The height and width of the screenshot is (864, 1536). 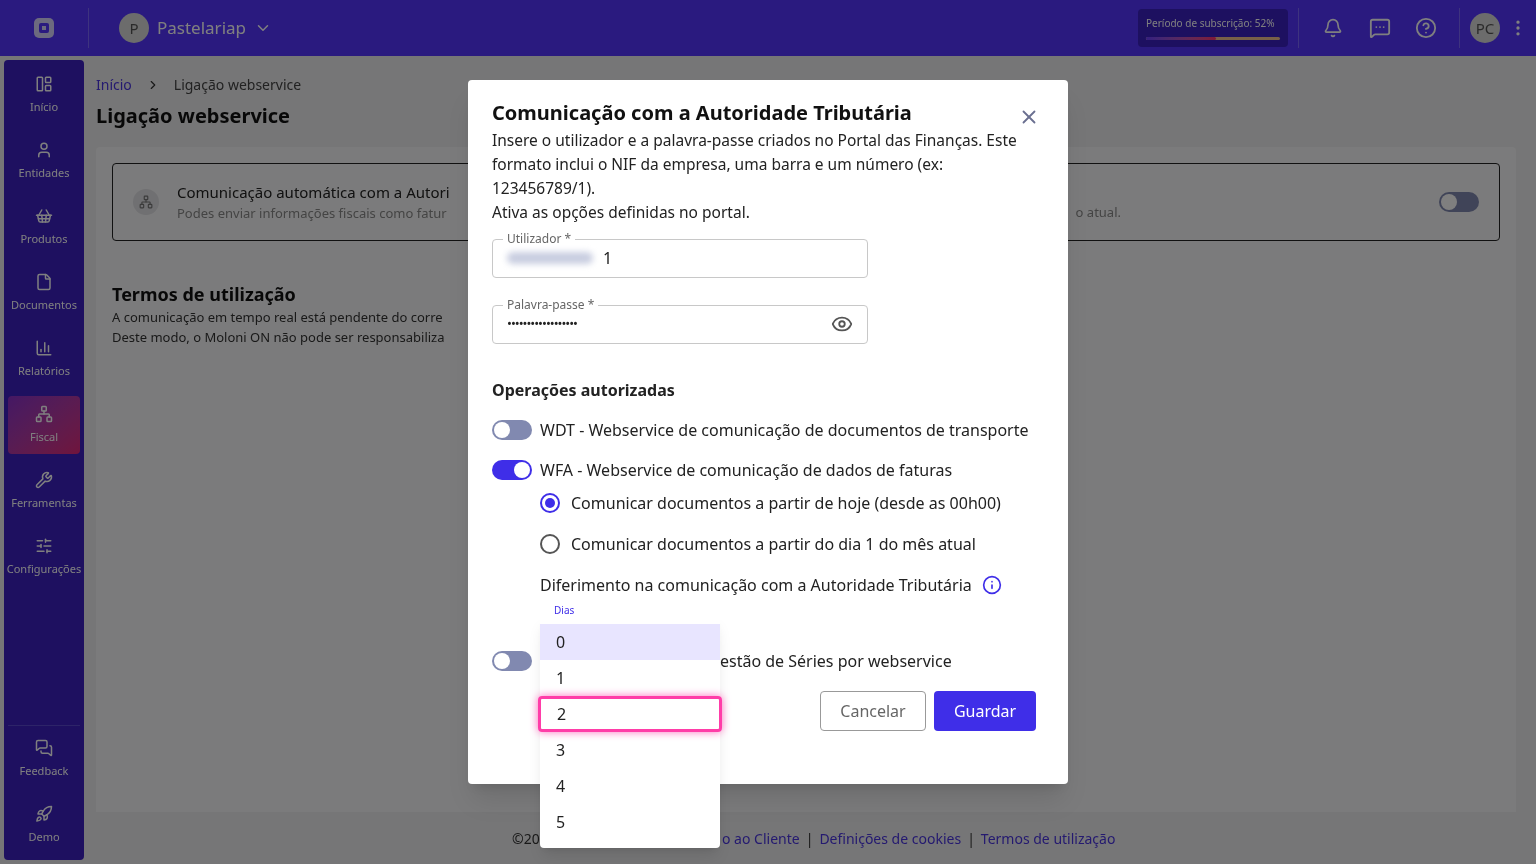 I want to click on file-icon, so click(x=44, y=281).